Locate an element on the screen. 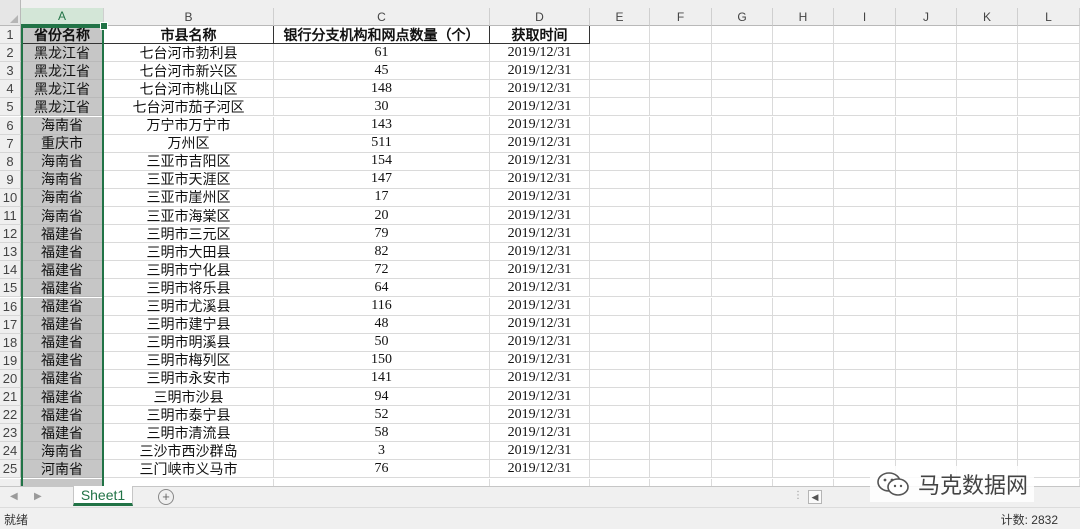  table-cell: 76 is located at coordinates (382, 469).